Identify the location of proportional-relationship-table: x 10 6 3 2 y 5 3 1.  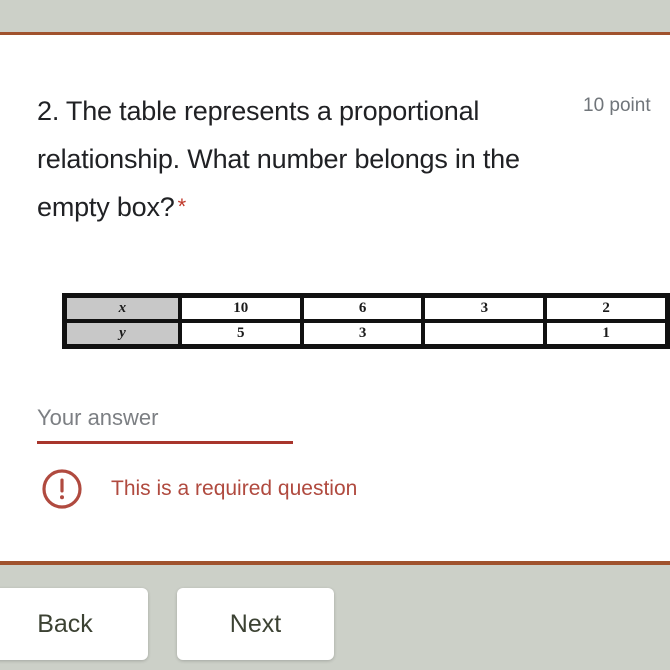
(366, 321).